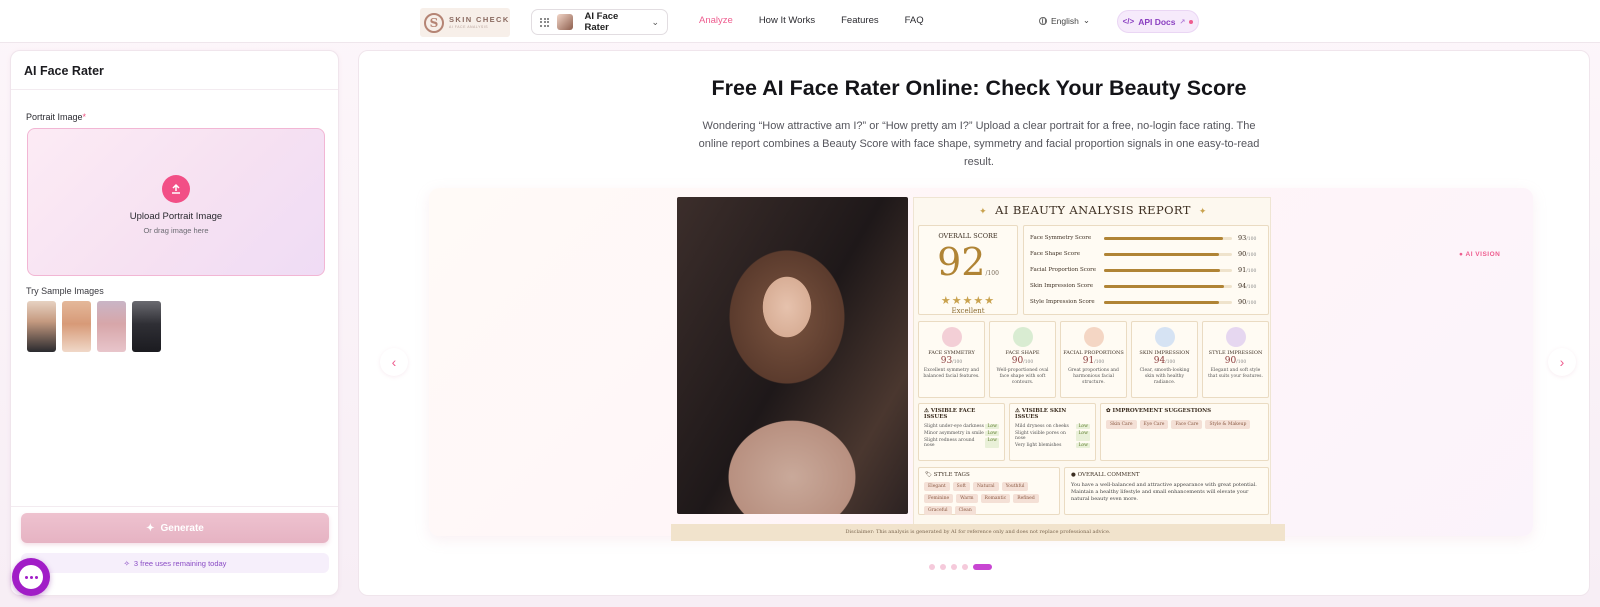 Image resolution: width=1600 pixels, height=607 pixels. What do you see at coordinates (1480, 254) in the screenshot?
I see `ai-vision-badge: ● AI VISION` at bounding box center [1480, 254].